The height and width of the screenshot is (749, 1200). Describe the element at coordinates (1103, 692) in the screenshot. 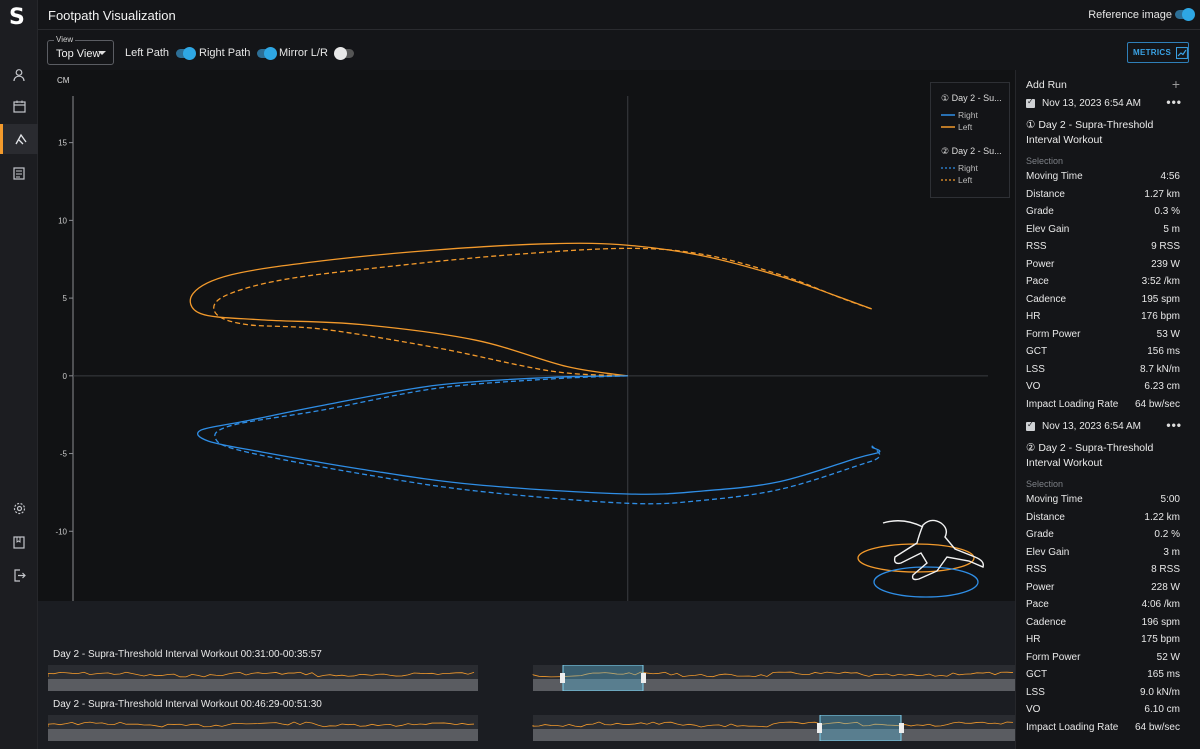

I see `metric-row: LSS 9.0 kN/m` at that location.